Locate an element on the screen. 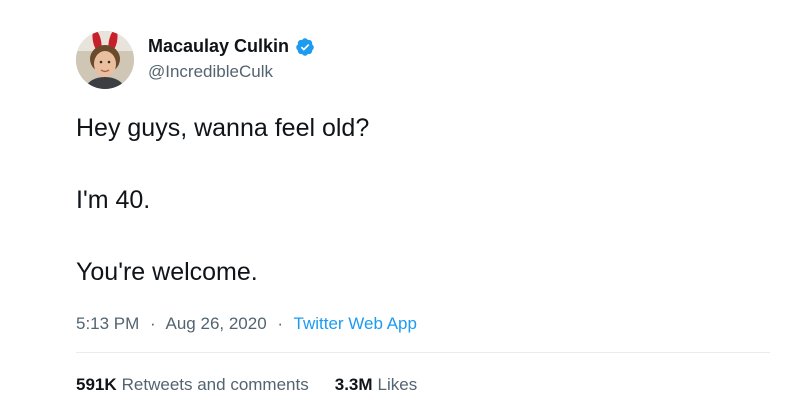 The width and height of the screenshot is (800, 420). tweet-stats: 591K Retweets and comments 3.3M Likes is located at coordinates (246, 385).